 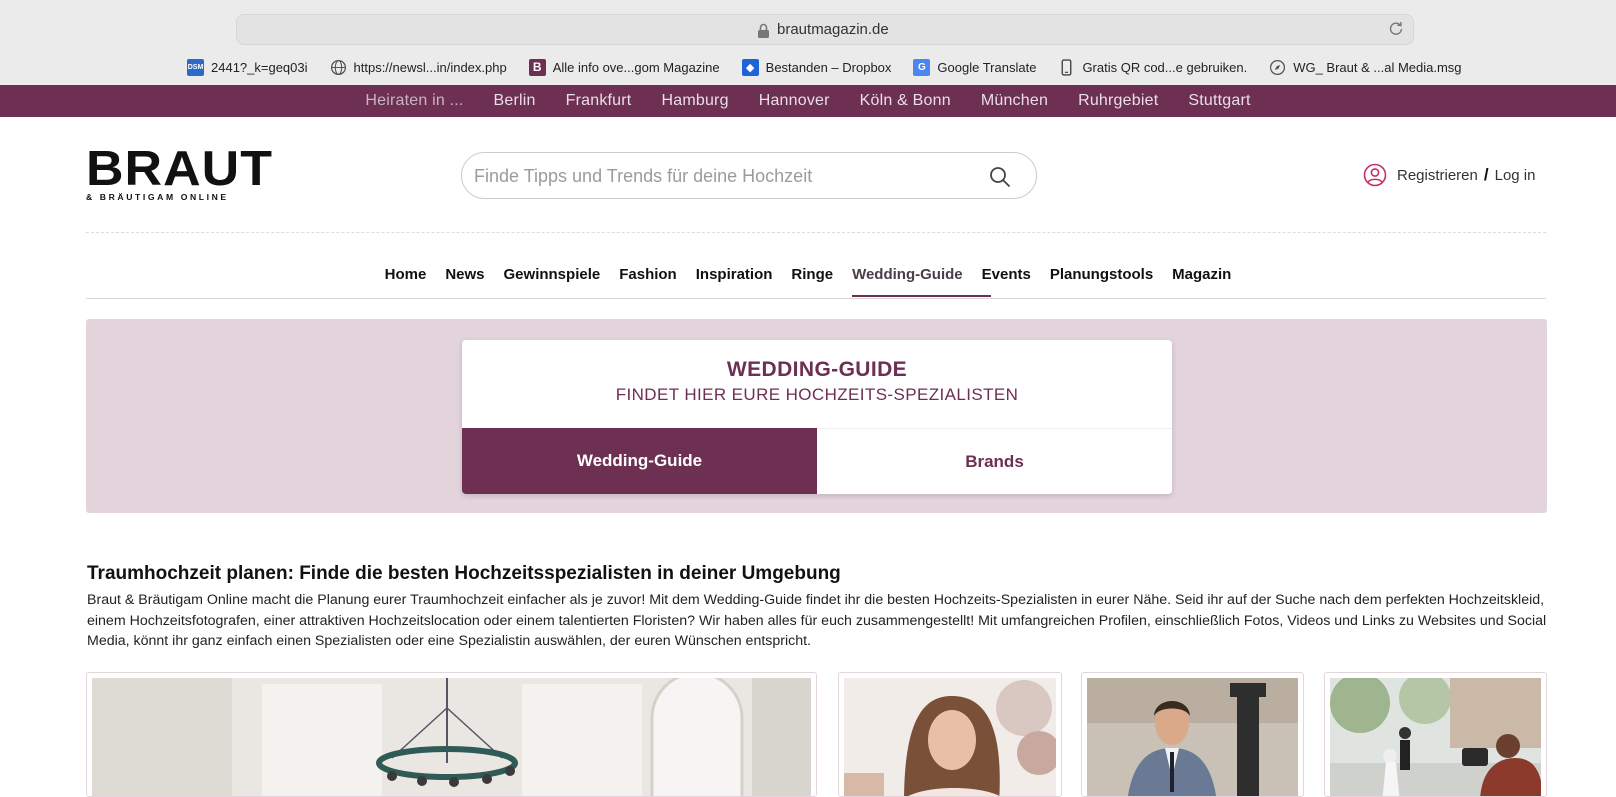 What do you see at coordinates (1000, 177) in the screenshot?
I see `search-icon` at bounding box center [1000, 177].